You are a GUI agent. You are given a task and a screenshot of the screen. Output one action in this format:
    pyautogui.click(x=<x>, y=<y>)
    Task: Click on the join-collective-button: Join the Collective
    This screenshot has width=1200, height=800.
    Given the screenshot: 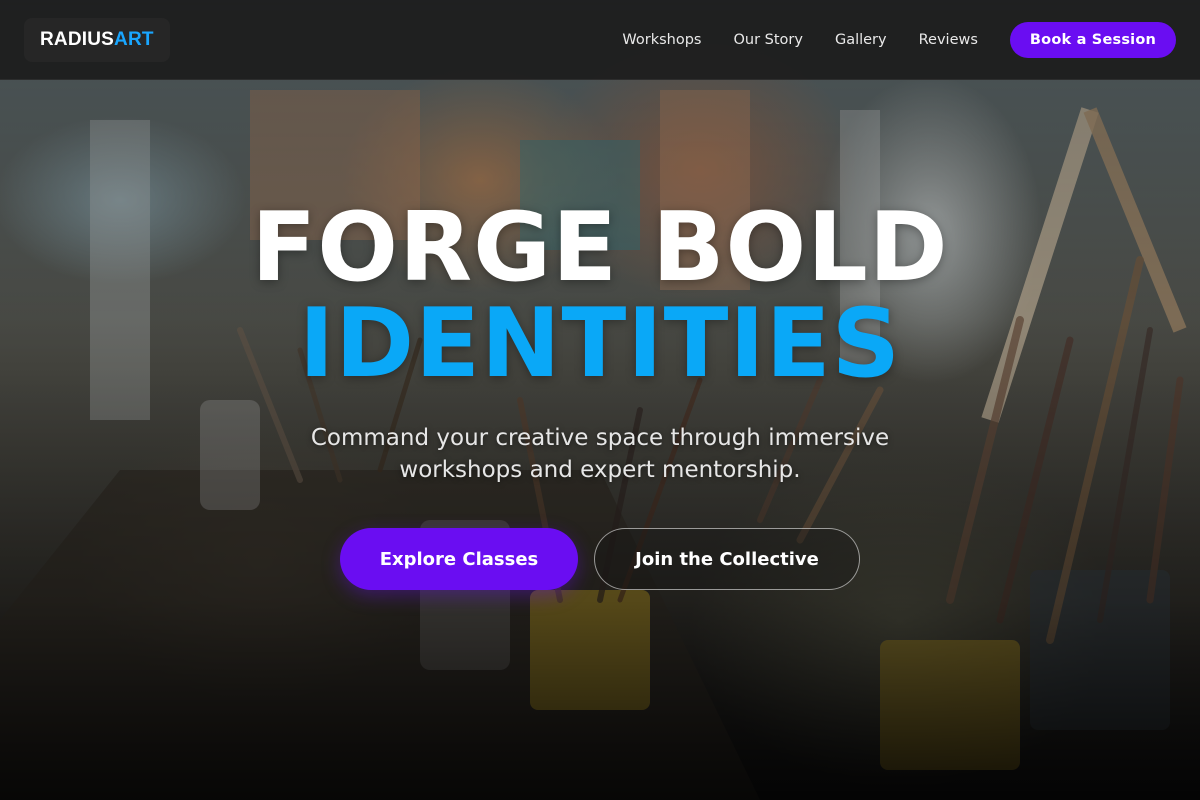 What is the action you would take?
    pyautogui.click(x=727, y=559)
    